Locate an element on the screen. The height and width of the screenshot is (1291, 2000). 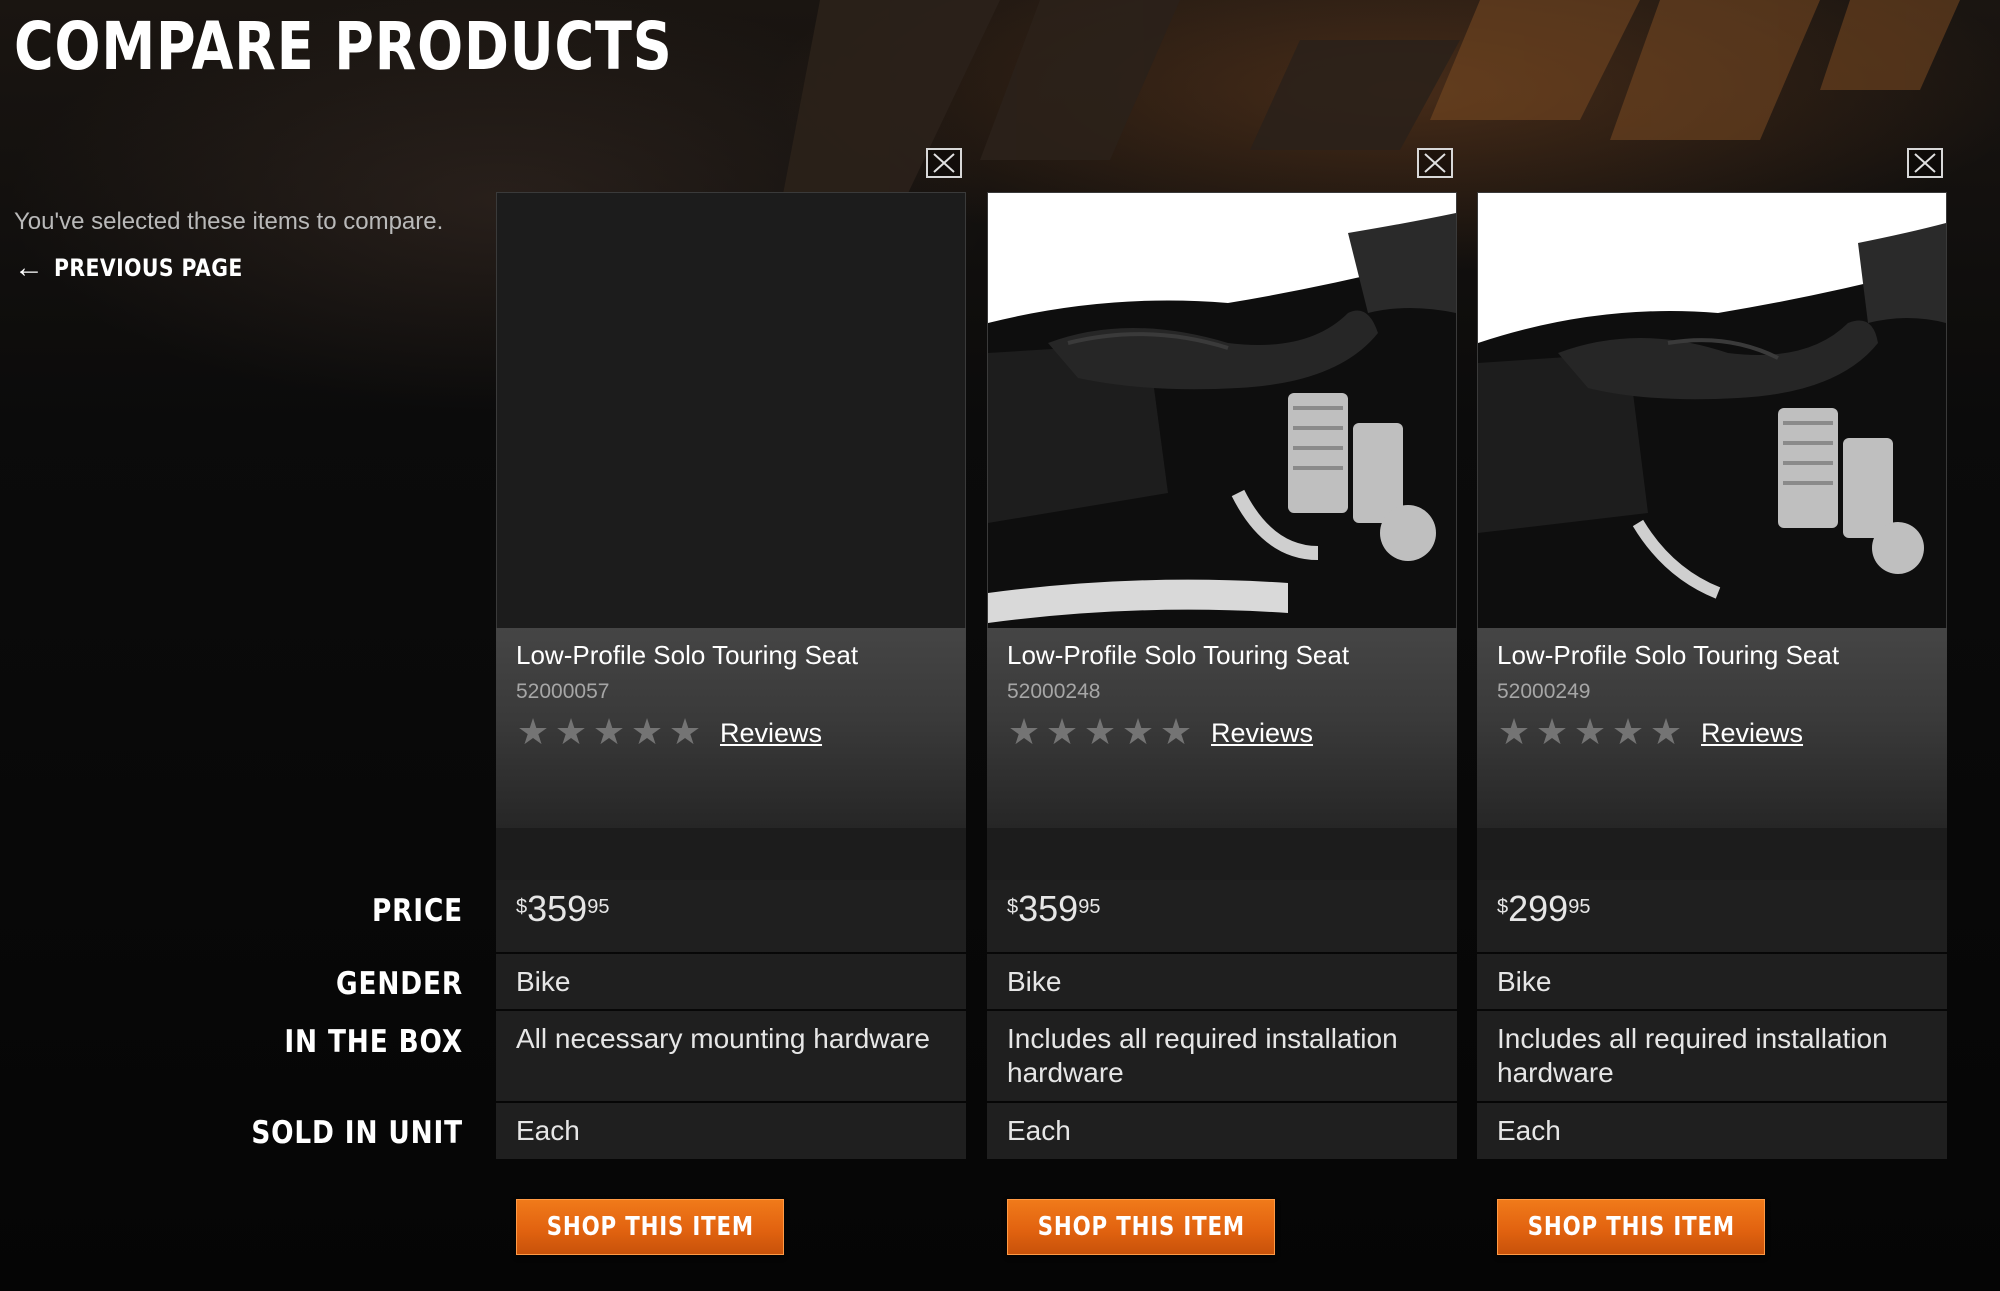
previous-page-label: PREVIOUS PAGE is located at coordinates (148, 268).